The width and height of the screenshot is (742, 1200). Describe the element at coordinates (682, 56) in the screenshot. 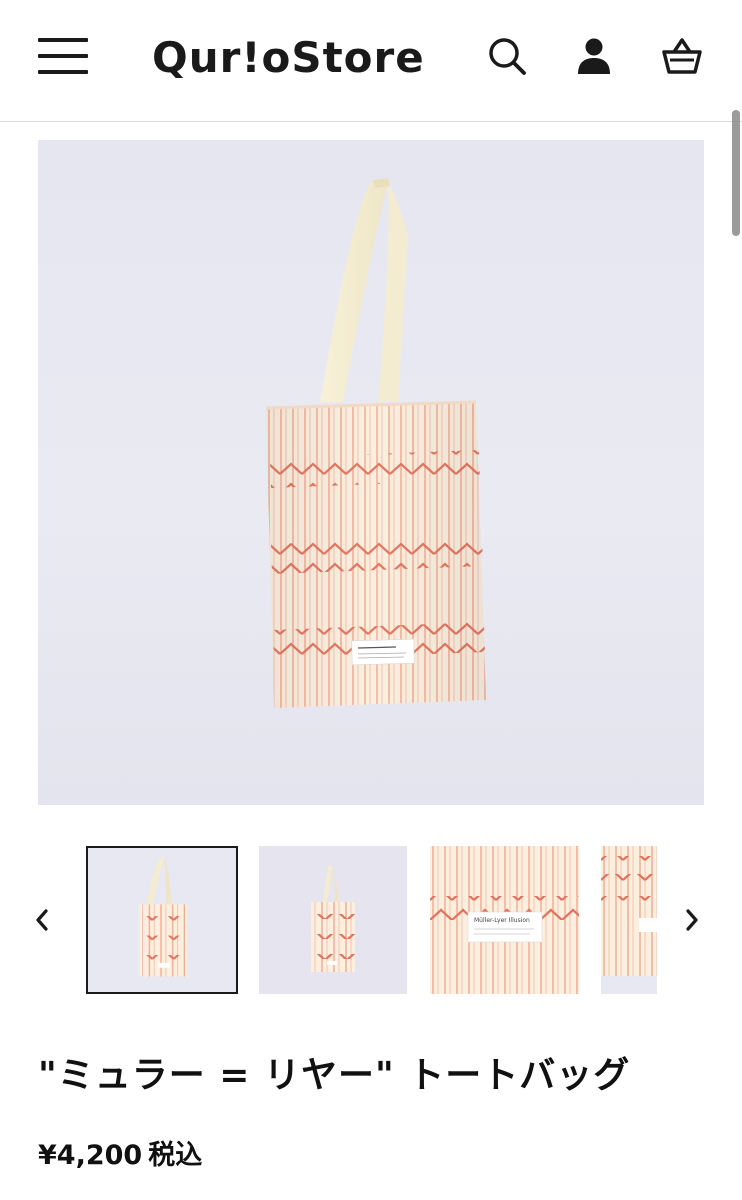

I see `cart-icon` at that location.